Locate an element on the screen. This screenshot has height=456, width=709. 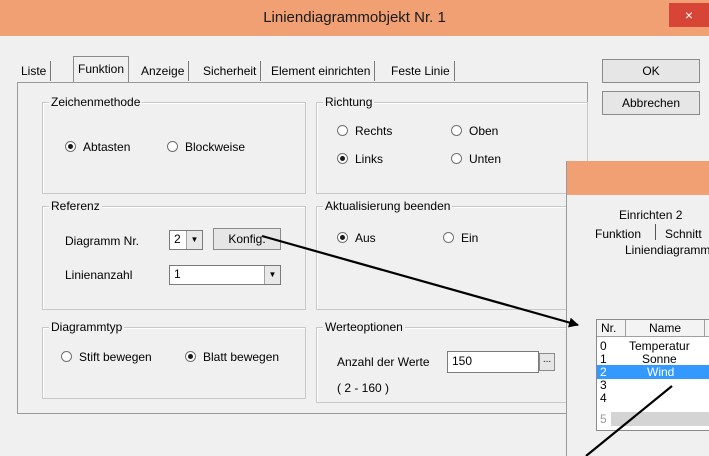
tab-sicherheit: Sicherheit is located at coordinates (232, 71).